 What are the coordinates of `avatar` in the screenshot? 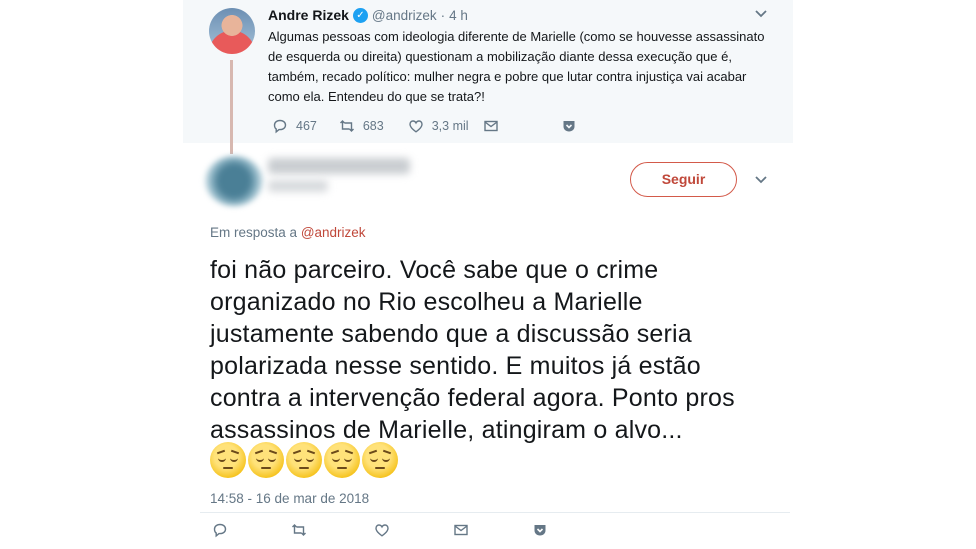 It's located at (232, 31).